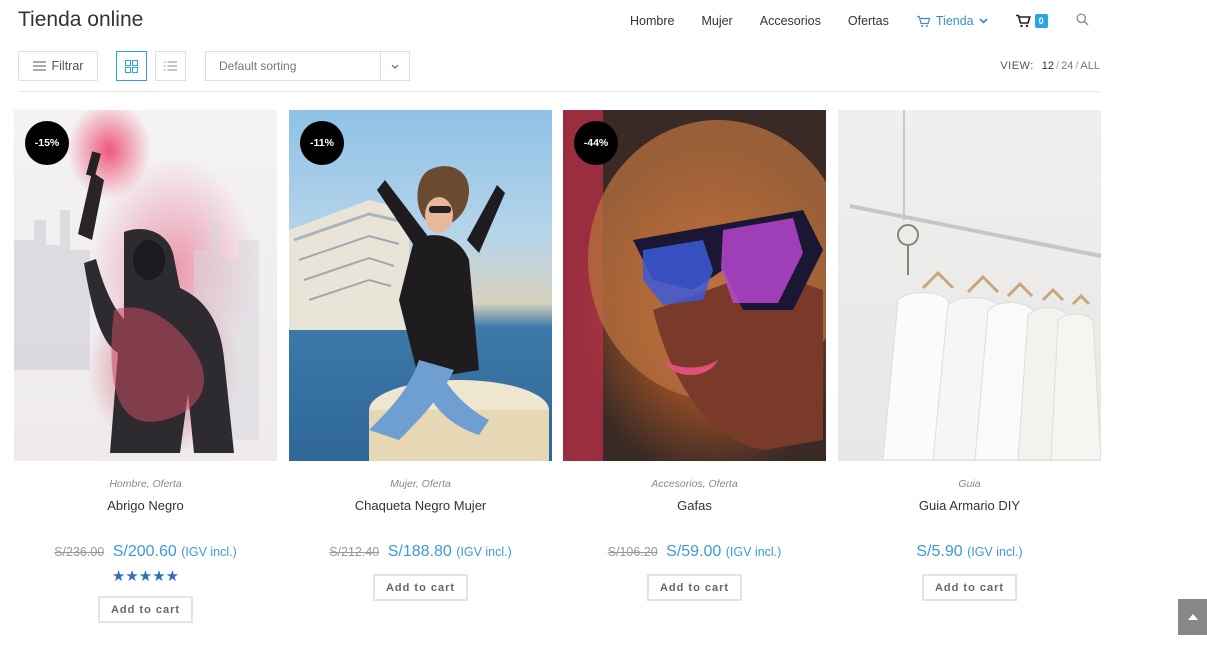 The width and height of the screenshot is (1207, 645). Describe the element at coordinates (559, 91) in the screenshot. I see `toolbar-divider` at that location.